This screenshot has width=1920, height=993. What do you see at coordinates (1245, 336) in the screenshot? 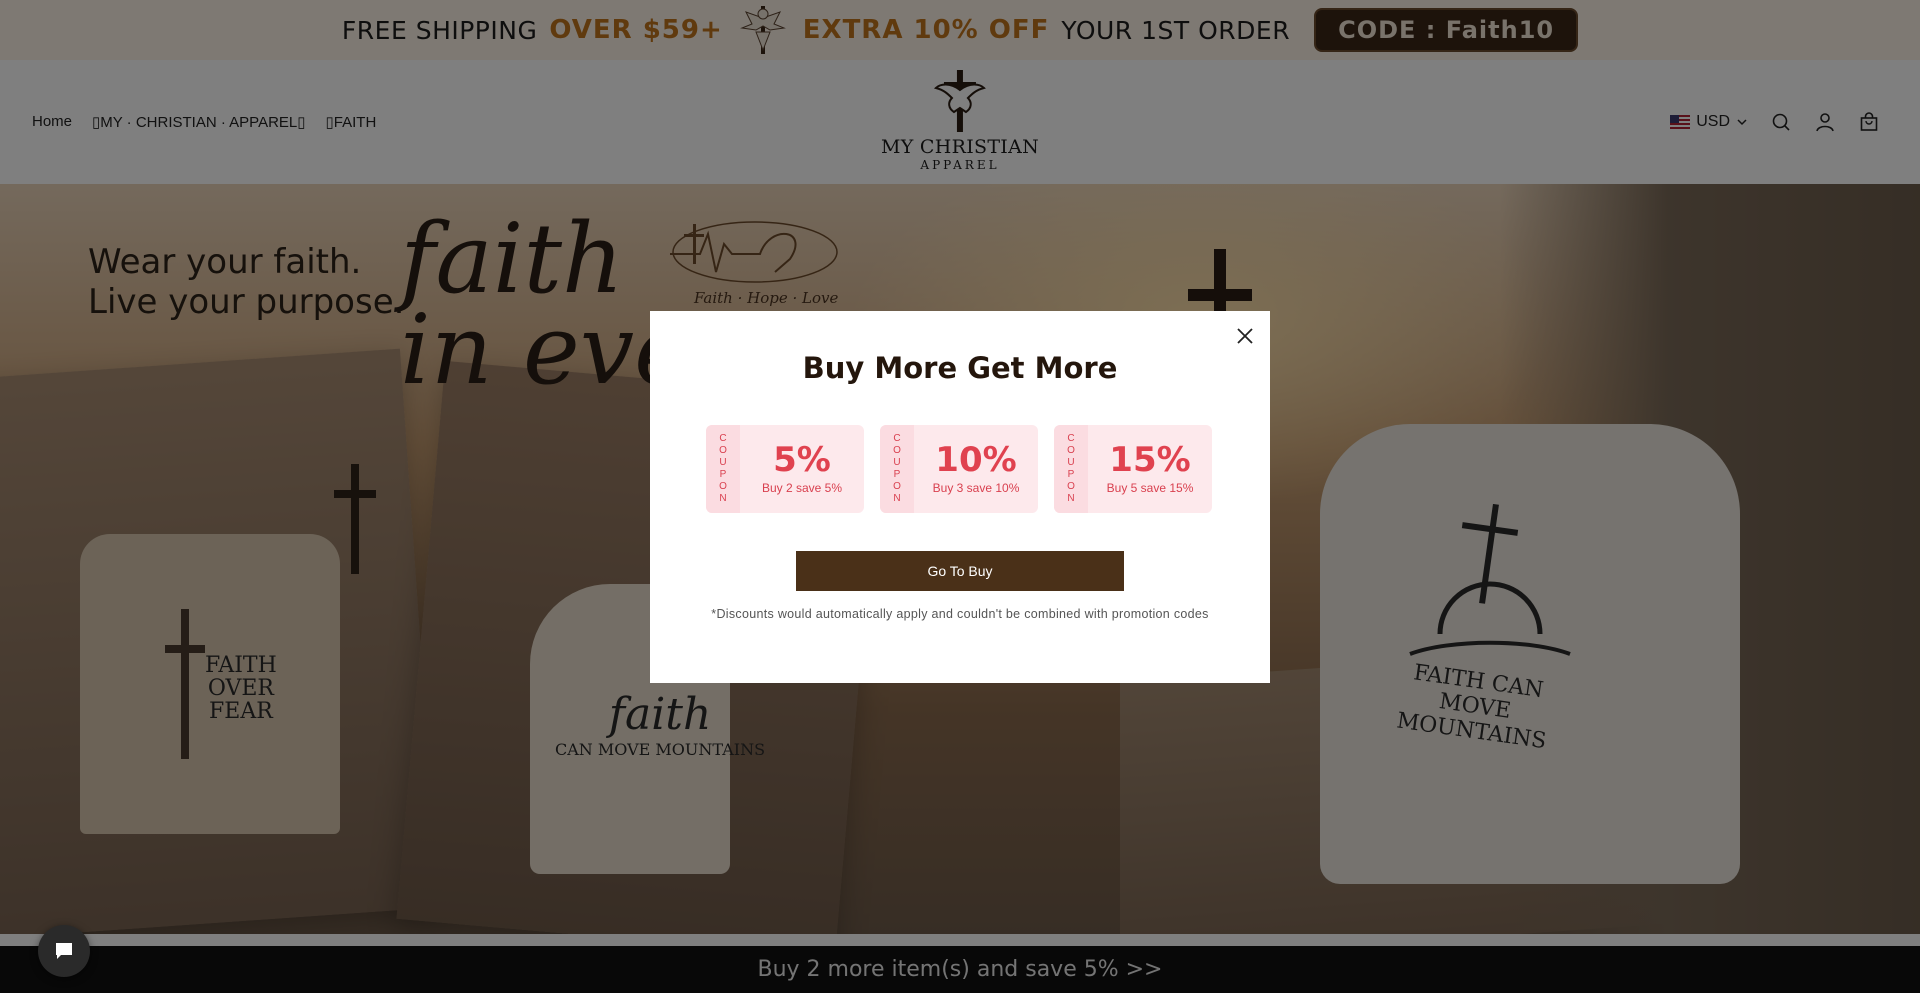
I see `close-icon` at bounding box center [1245, 336].